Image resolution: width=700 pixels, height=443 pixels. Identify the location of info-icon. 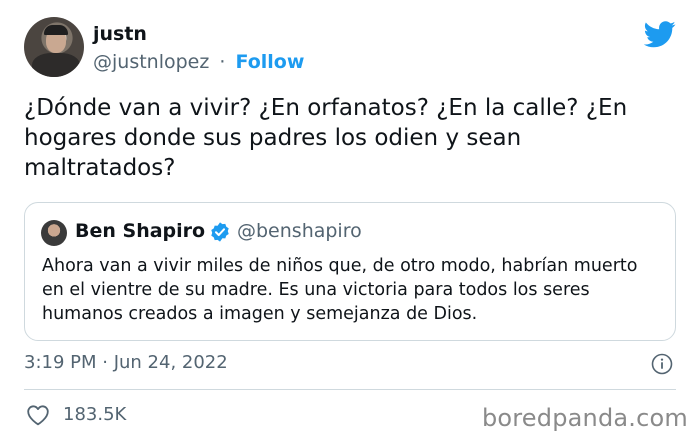
(662, 364).